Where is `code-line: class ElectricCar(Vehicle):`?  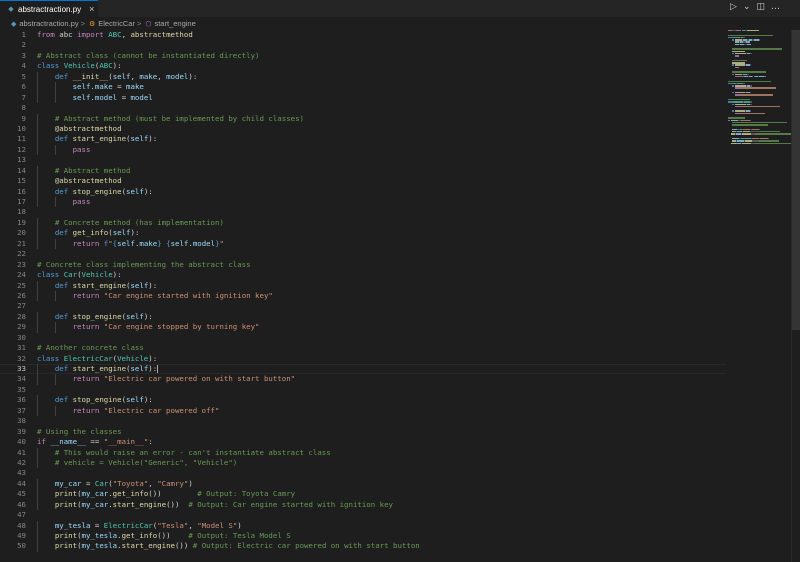 code-line: class ElectricCar(Vehicle): is located at coordinates (381, 359).